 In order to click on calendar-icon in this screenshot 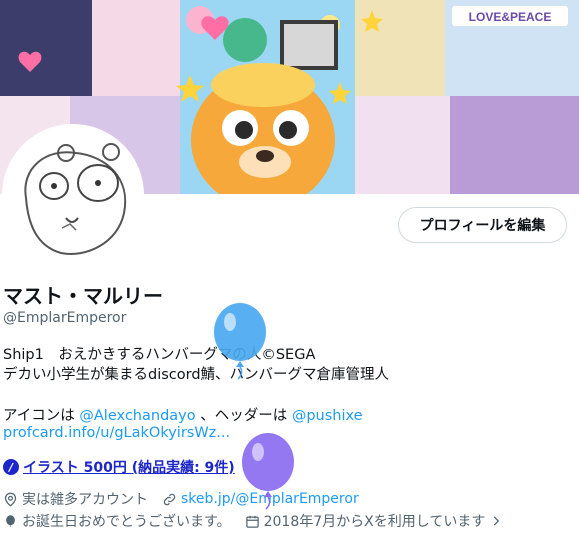, I will do `click(252, 521)`.